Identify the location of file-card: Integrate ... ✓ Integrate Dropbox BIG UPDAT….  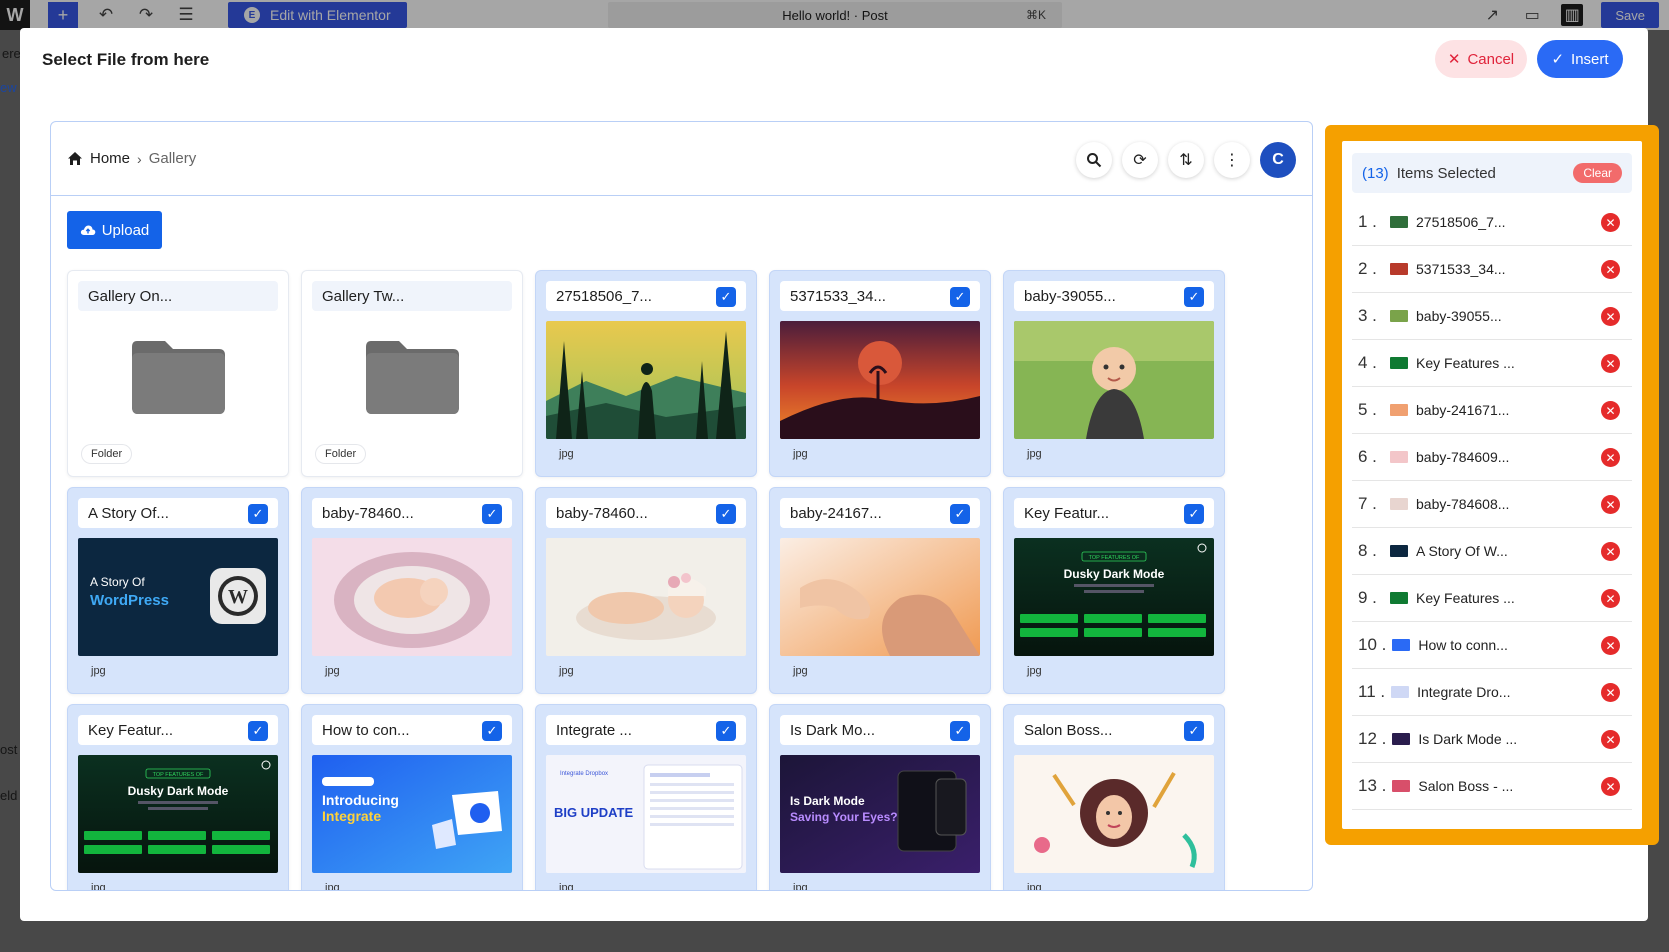
(646, 797).